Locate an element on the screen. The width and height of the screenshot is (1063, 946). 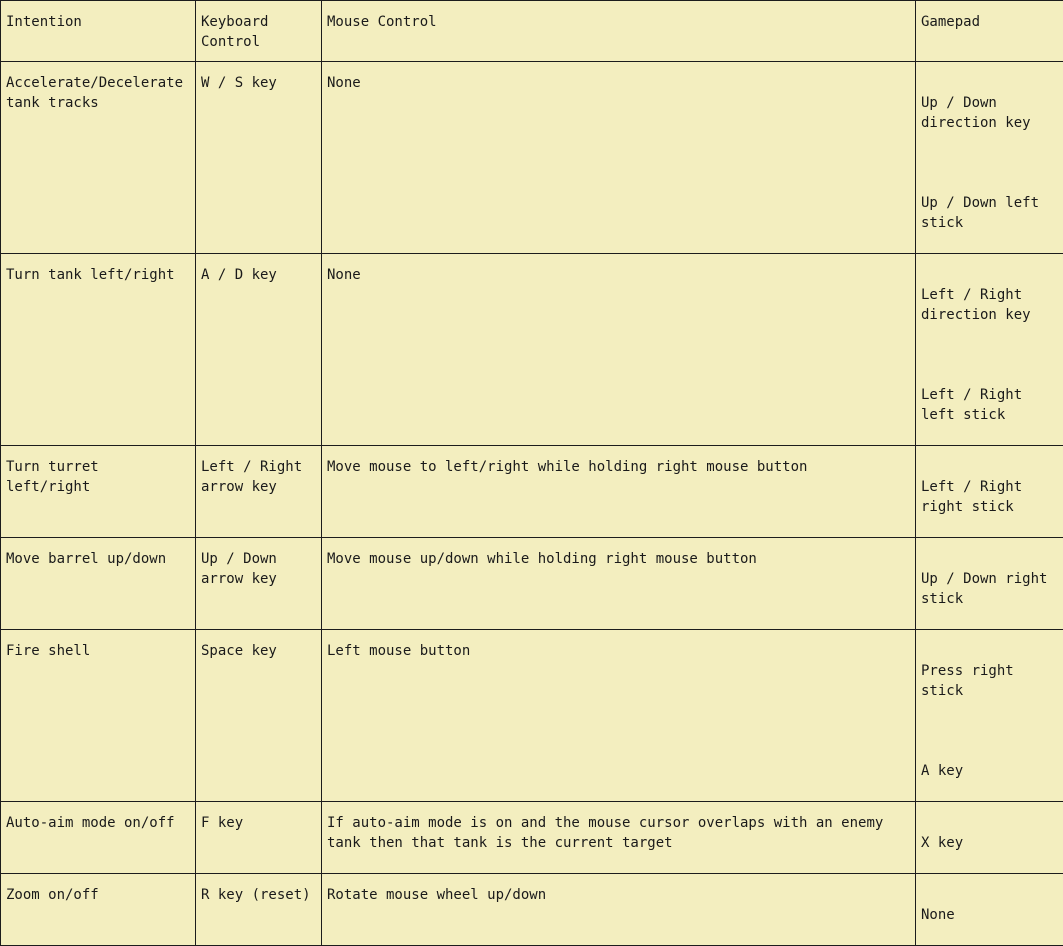
gamepad-cell: Left / Right right stick is located at coordinates (989, 492).